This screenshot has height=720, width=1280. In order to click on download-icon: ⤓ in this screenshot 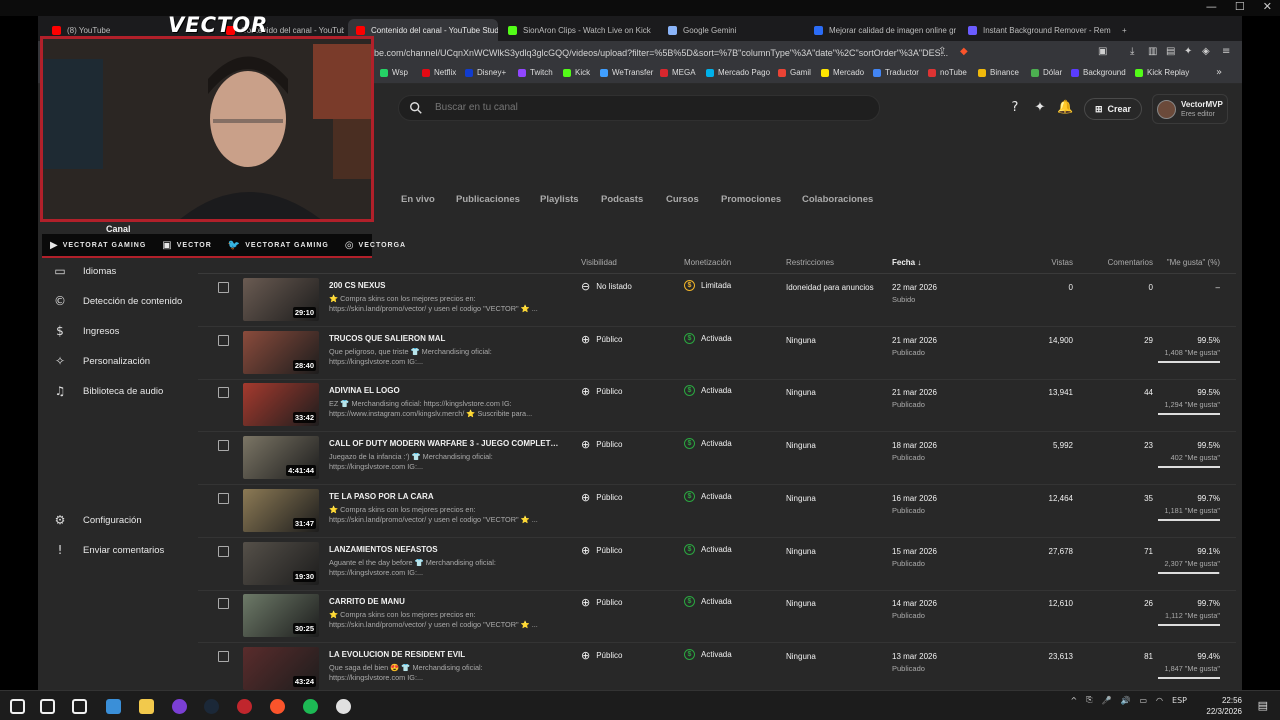, I will do `click(1132, 51)`.